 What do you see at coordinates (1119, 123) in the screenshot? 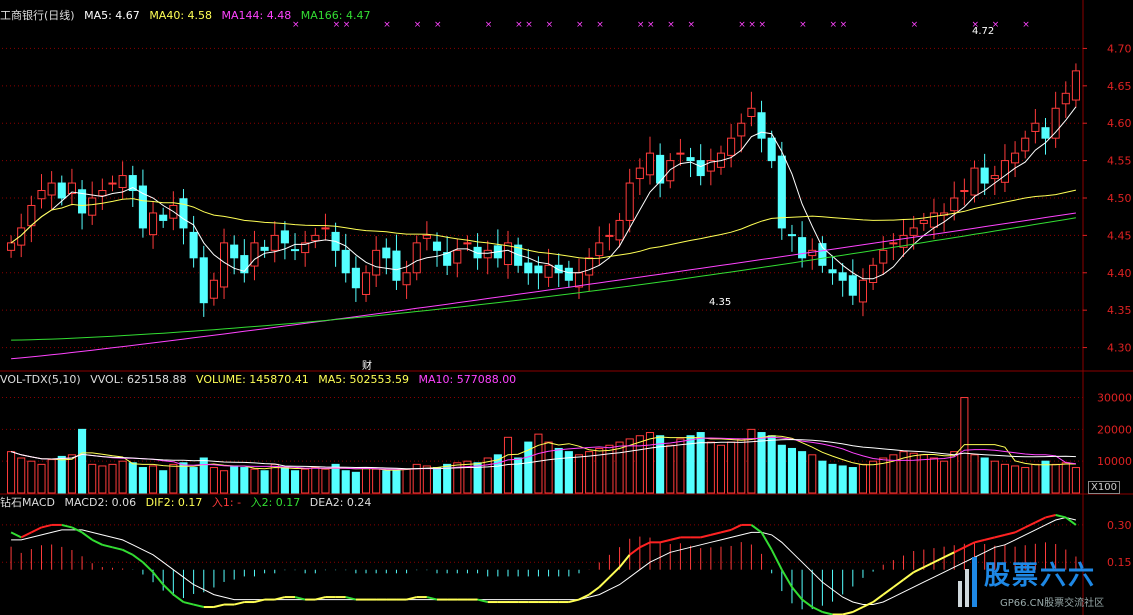
I see `price-tick-label: 4.60` at bounding box center [1119, 123].